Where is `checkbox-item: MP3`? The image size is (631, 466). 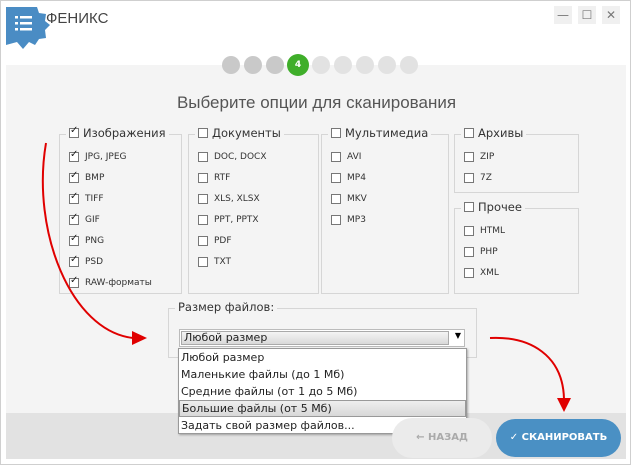
checkbox-item: MP3 is located at coordinates (348, 220).